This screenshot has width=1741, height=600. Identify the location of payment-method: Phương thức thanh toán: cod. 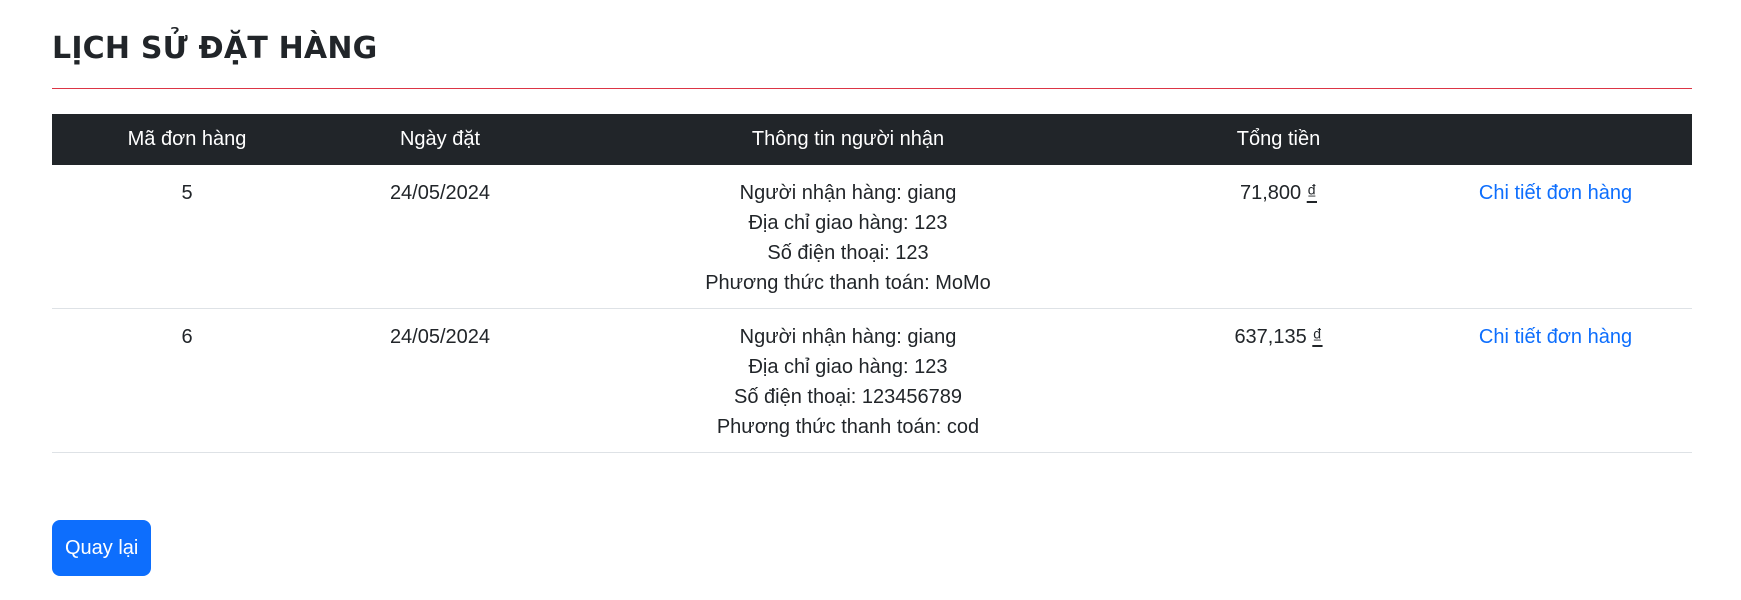
(848, 427).